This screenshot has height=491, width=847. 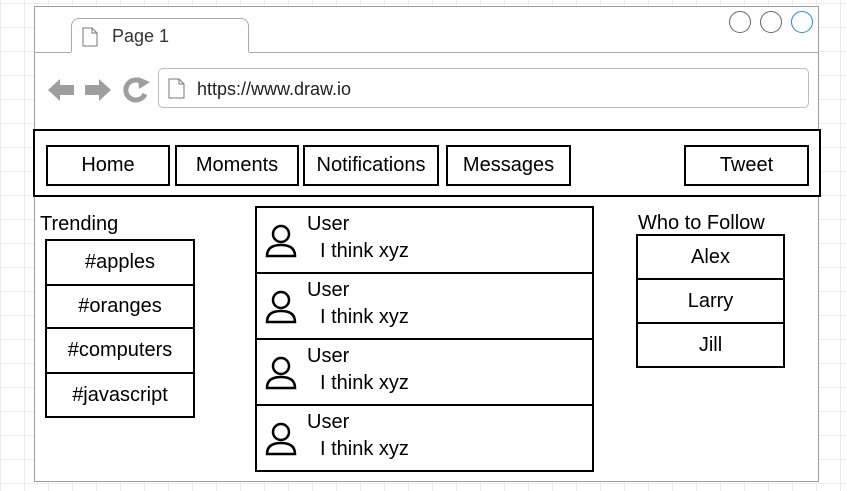 I want to click on browser-nav-controls, so click(x=99, y=90).